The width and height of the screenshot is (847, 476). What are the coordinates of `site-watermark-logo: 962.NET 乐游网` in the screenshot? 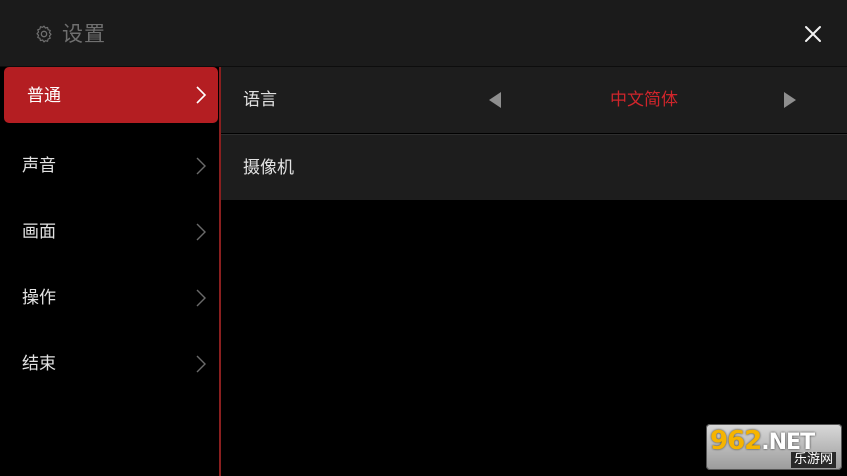 It's located at (774, 447).